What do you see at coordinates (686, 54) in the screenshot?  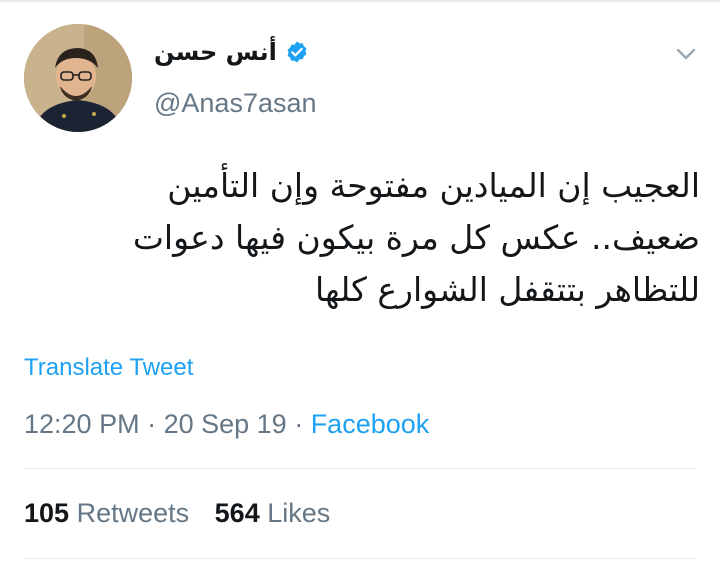 I see `chevron-down-icon` at bounding box center [686, 54].